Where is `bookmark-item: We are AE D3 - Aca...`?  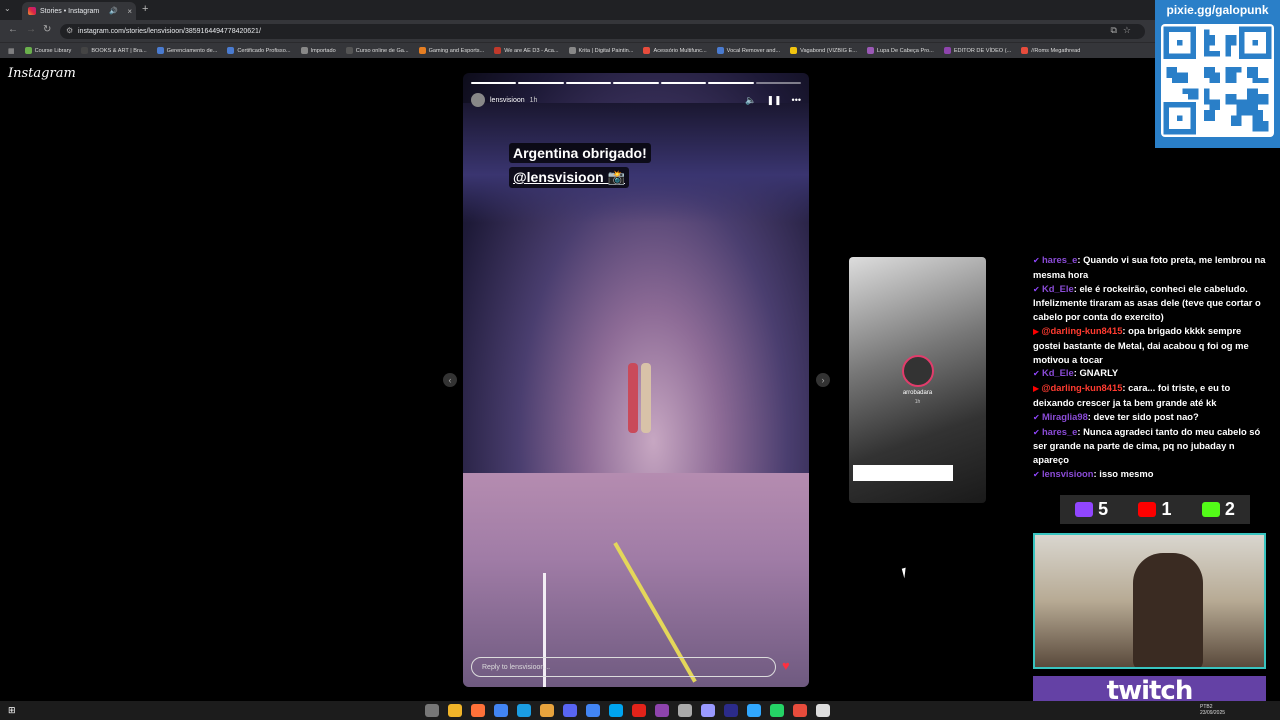 bookmark-item: We are AE D3 - Aca... is located at coordinates (526, 50).